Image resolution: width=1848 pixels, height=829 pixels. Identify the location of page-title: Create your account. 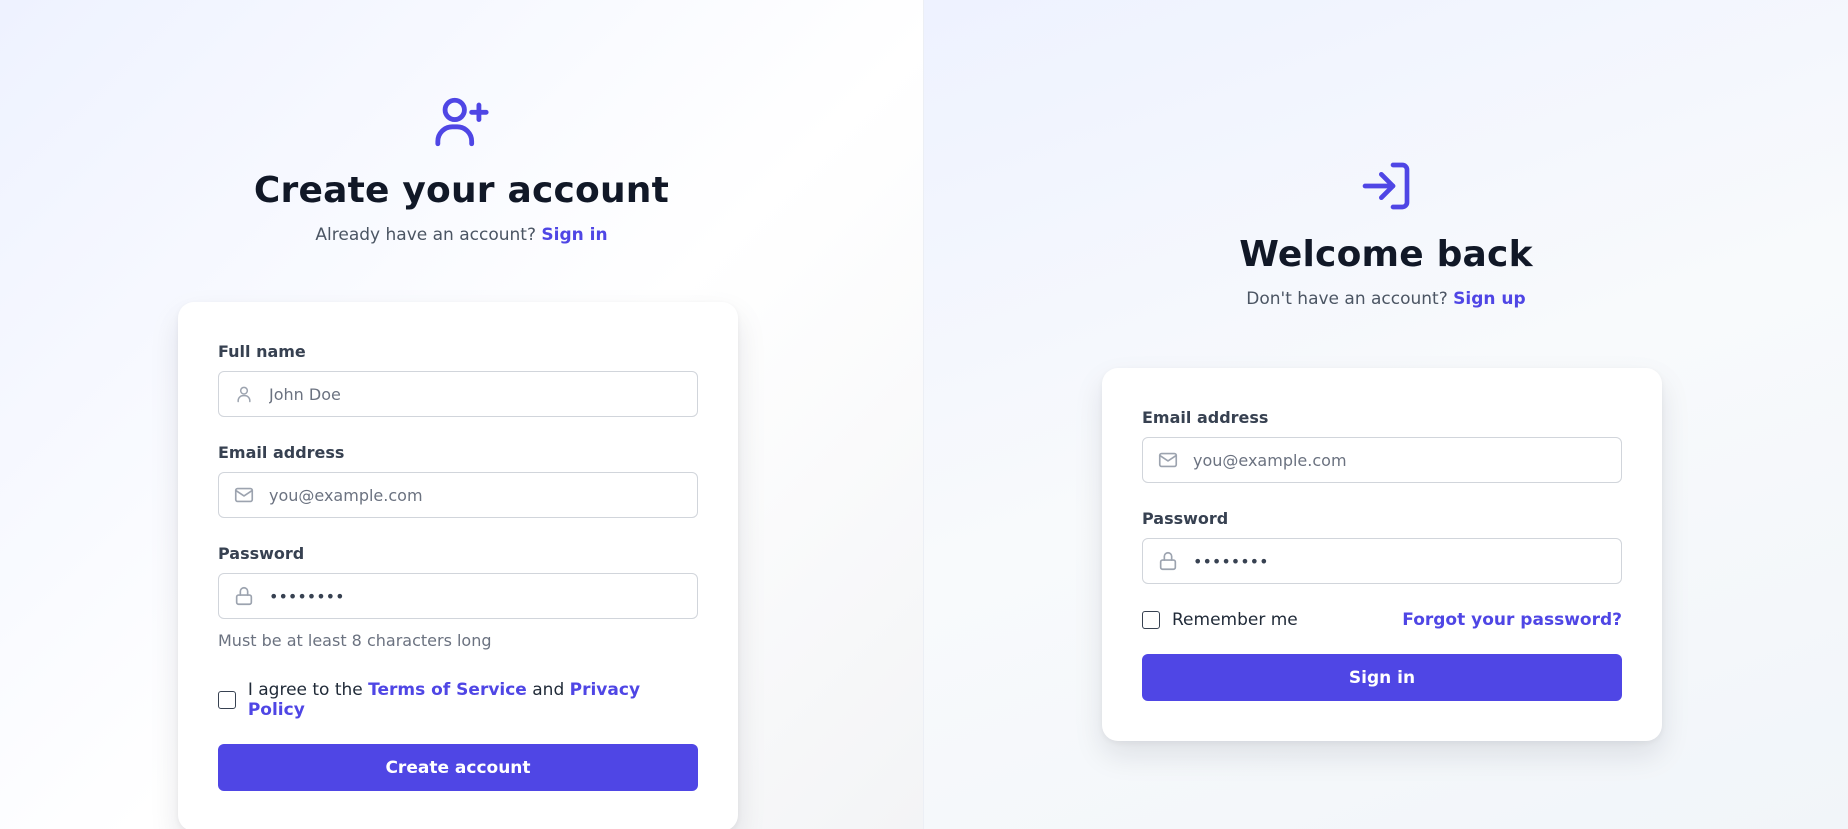
(461, 190).